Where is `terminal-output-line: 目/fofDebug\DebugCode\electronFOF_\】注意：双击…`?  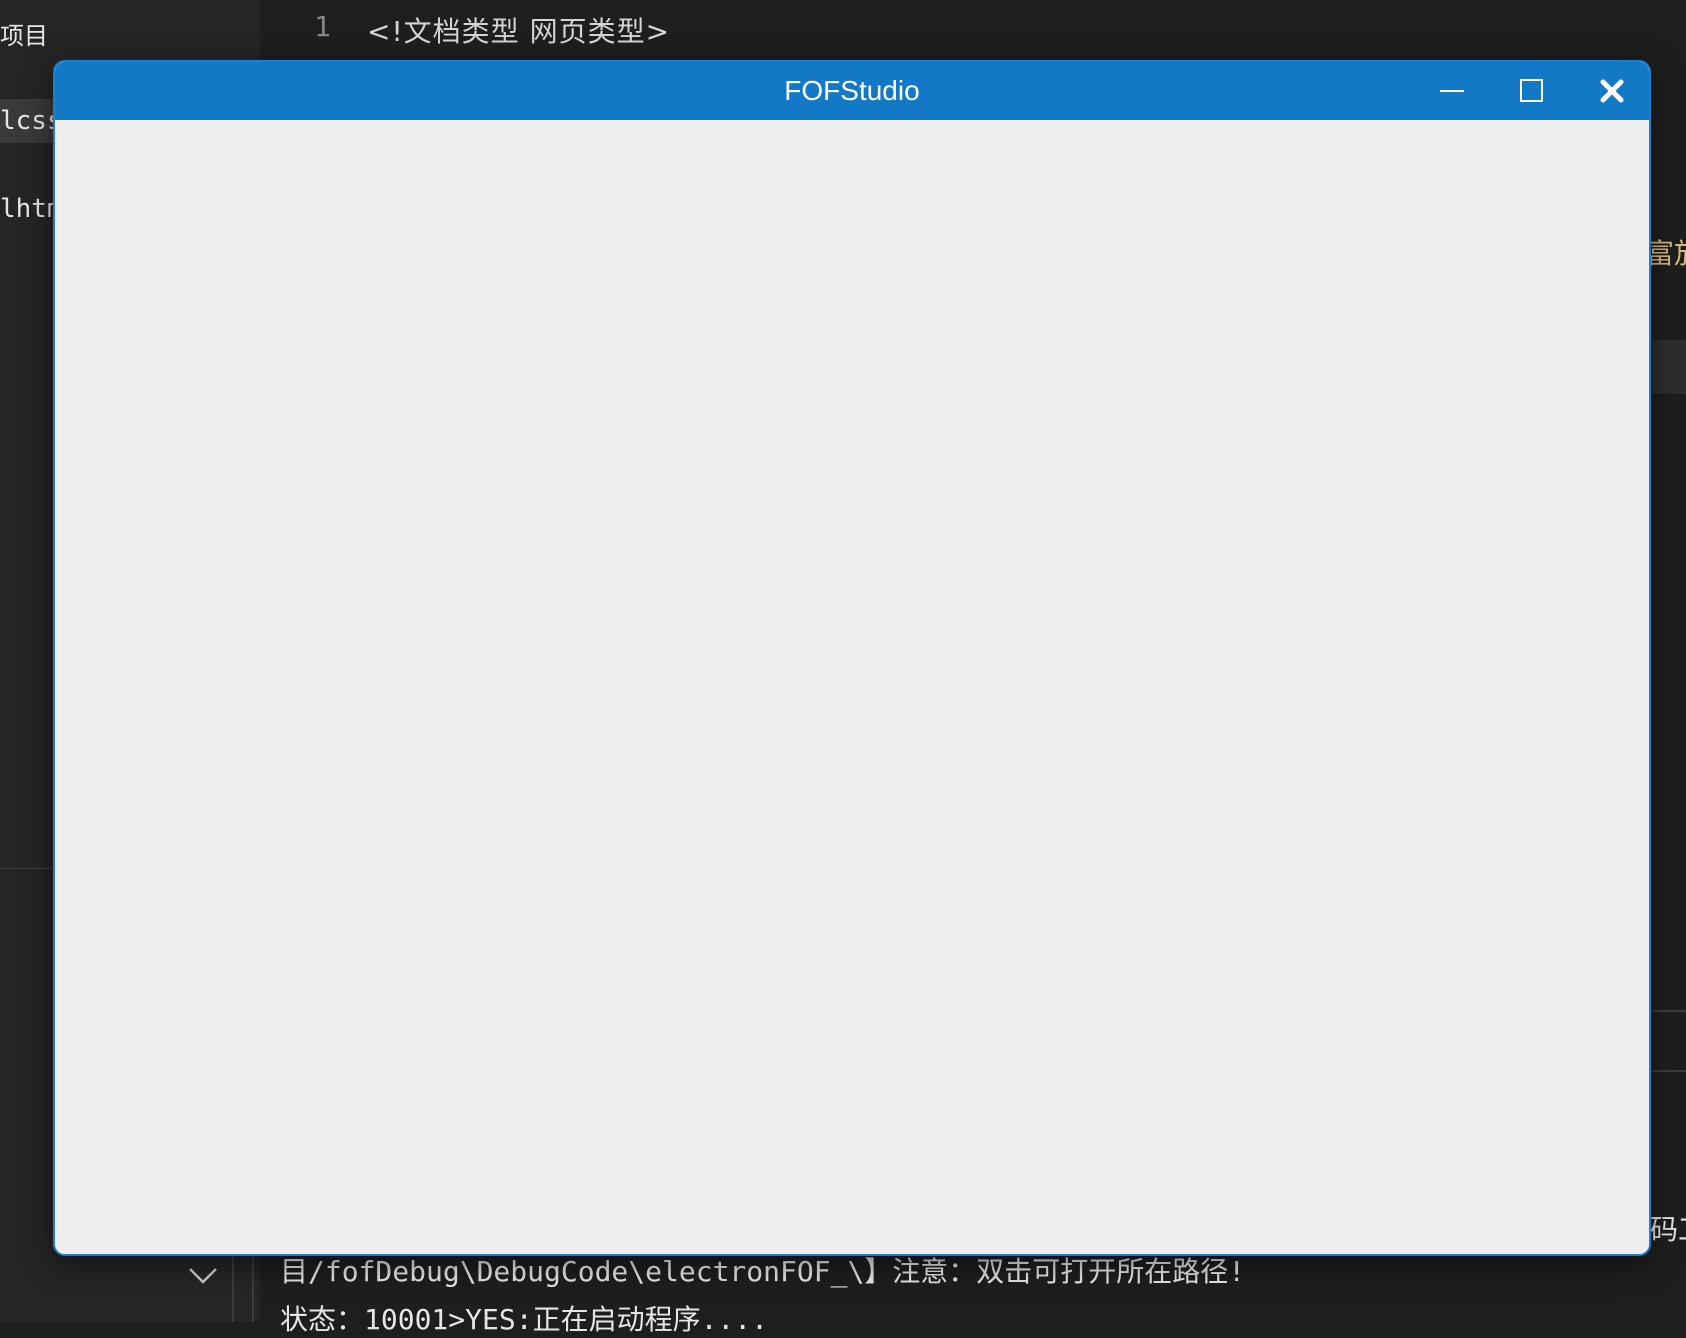
terminal-output-line: 目/fofDebug\DebugCode\electronFOF_\】注意：双击… is located at coordinates (763, 1271).